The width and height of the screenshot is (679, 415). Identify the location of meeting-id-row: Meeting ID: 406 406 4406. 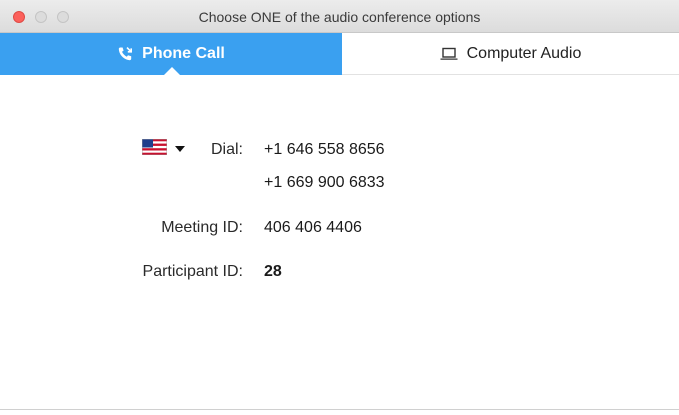
(339, 228).